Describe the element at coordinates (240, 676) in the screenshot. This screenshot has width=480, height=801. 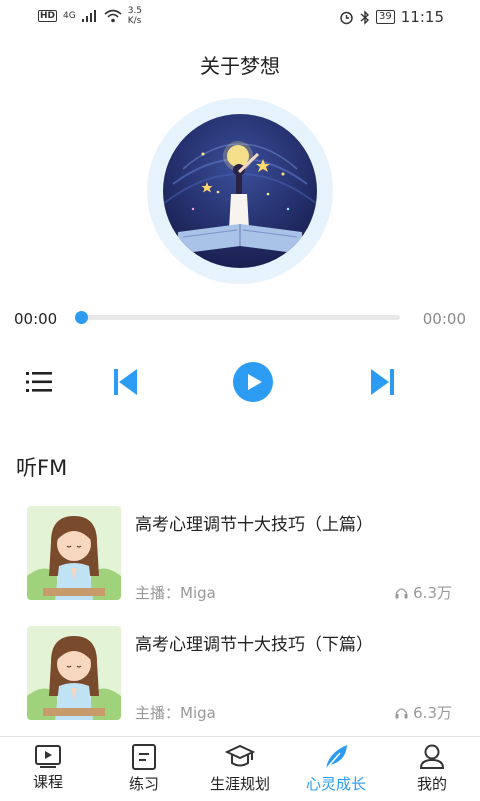
I see `list-item: 高考心理调节十大技巧（下篇） 主播：Miga 6.3万` at that location.